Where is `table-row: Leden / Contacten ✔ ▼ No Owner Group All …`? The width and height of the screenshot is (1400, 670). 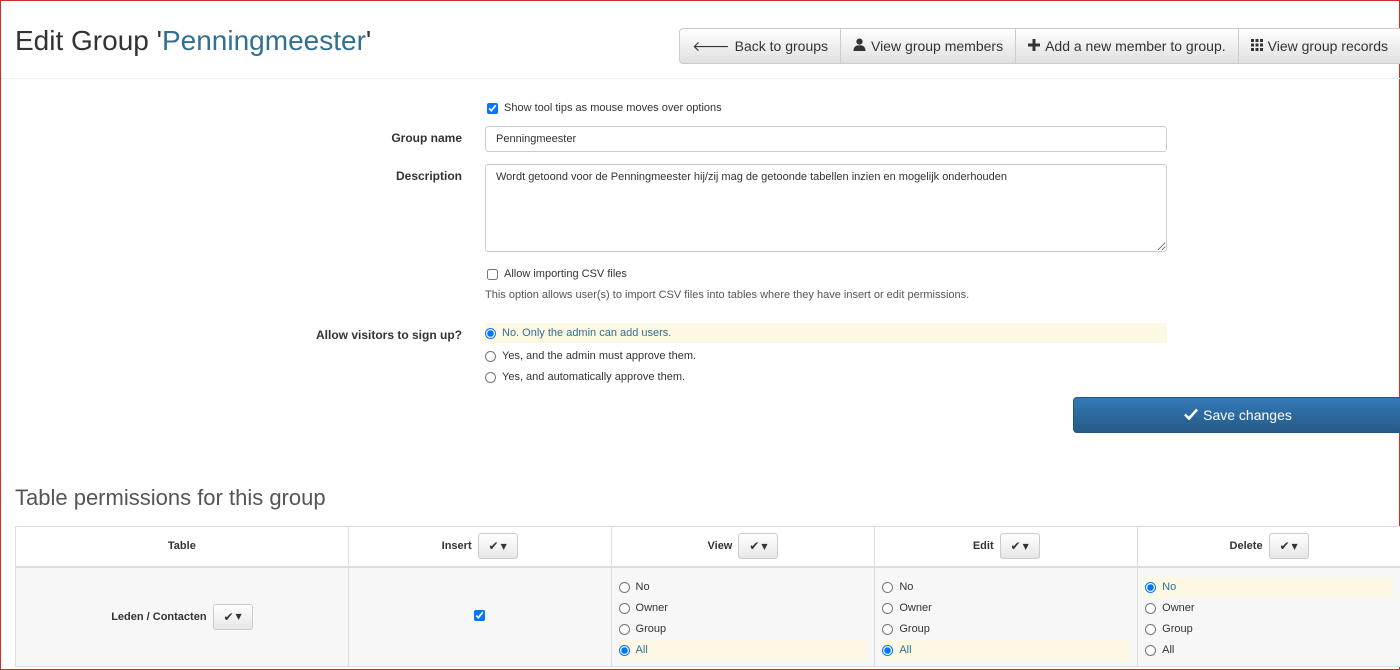
table-row: Leden / Contacten ✔ ▼ No Owner Group All … is located at coordinates (707, 616).